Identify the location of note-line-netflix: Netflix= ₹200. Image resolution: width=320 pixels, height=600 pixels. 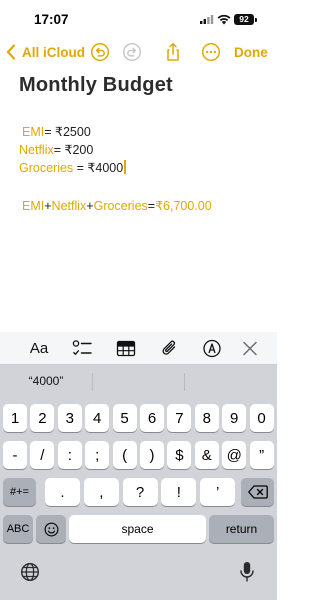
(56, 149).